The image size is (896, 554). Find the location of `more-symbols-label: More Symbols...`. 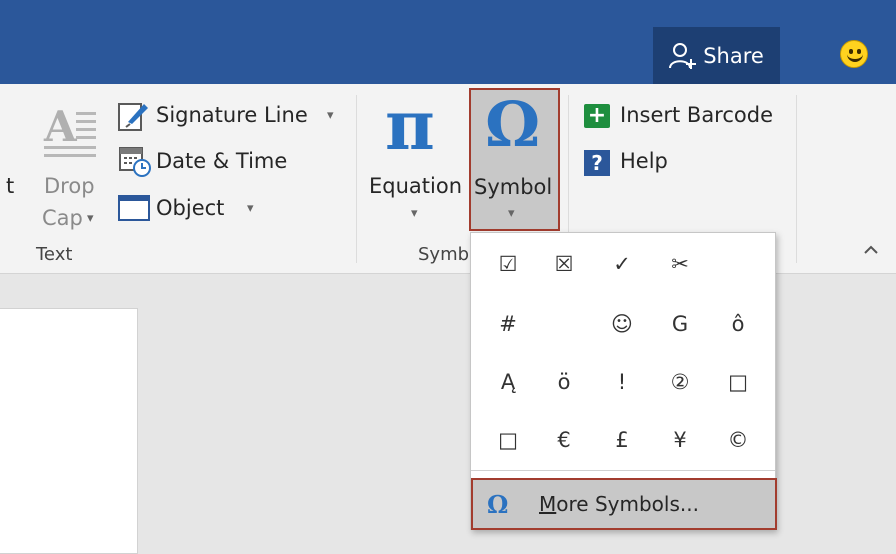

more-symbols-label: More Symbols... is located at coordinates (619, 504).